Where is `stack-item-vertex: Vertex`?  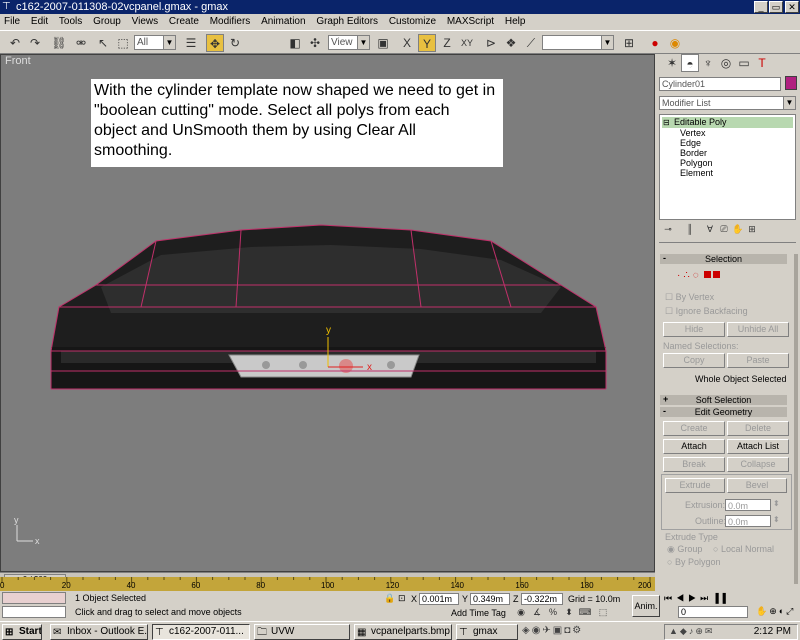 stack-item-vertex: Vertex is located at coordinates (693, 133).